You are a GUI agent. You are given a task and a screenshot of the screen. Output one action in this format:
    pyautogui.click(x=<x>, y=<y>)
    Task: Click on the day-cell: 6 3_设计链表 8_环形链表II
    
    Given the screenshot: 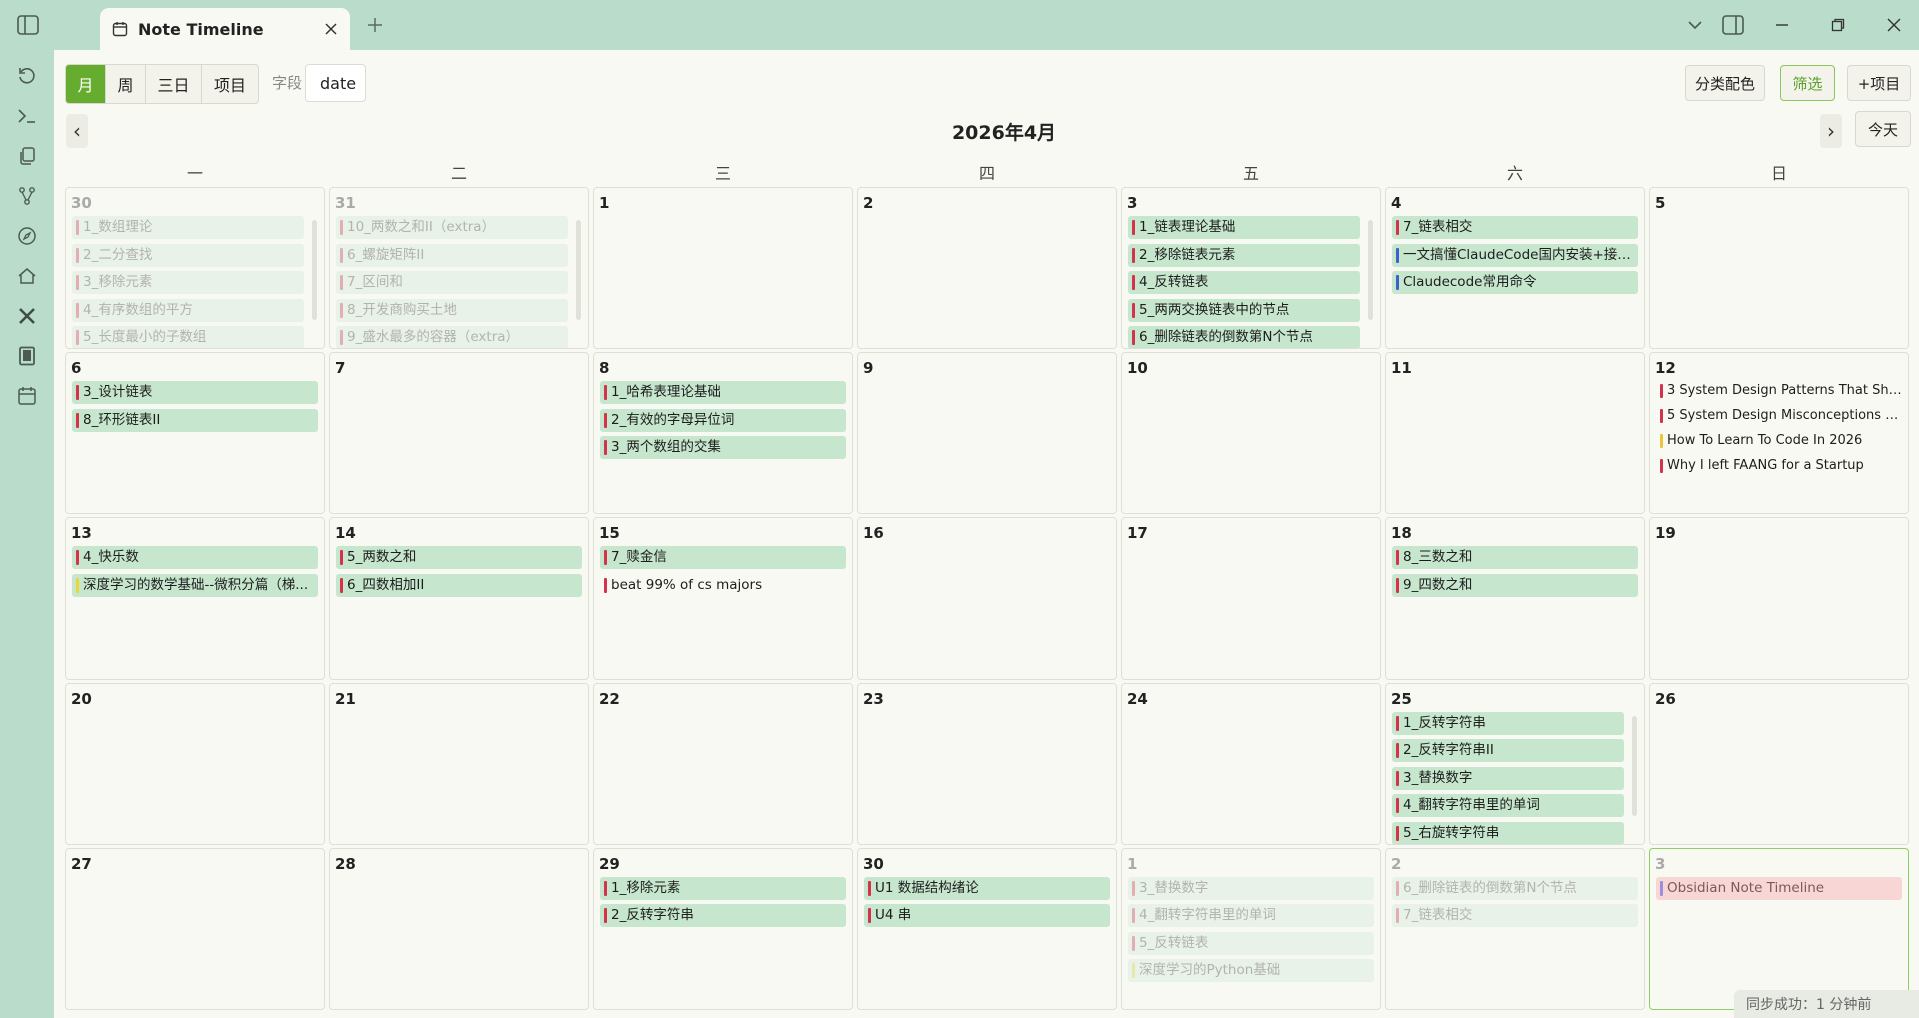 What is the action you would take?
    pyautogui.click(x=195, y=433)
    